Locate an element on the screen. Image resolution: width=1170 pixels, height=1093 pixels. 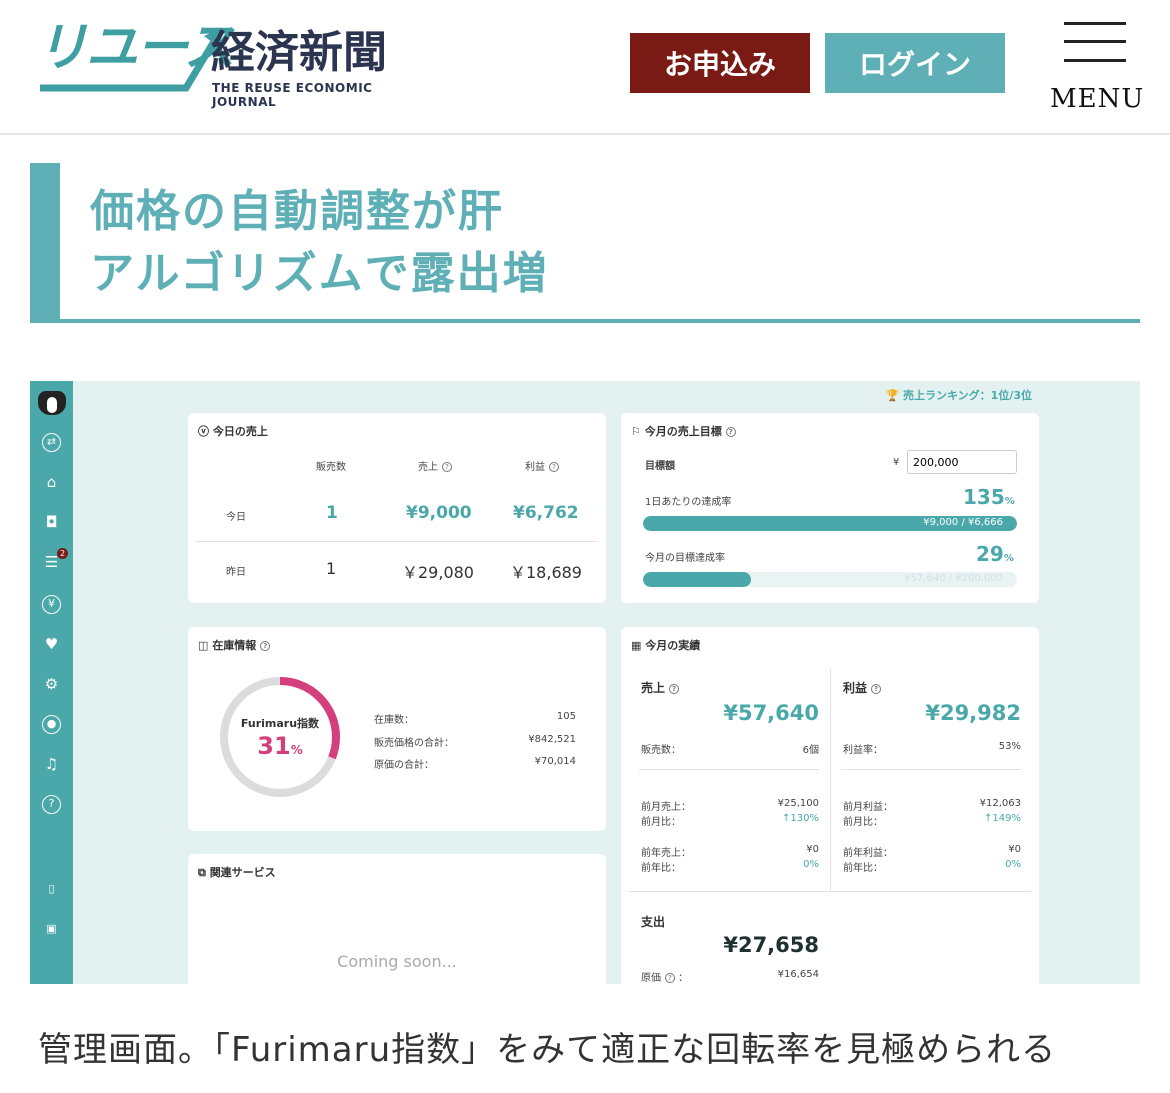
notification-badge: 2 is located at coordinates (62, 553).